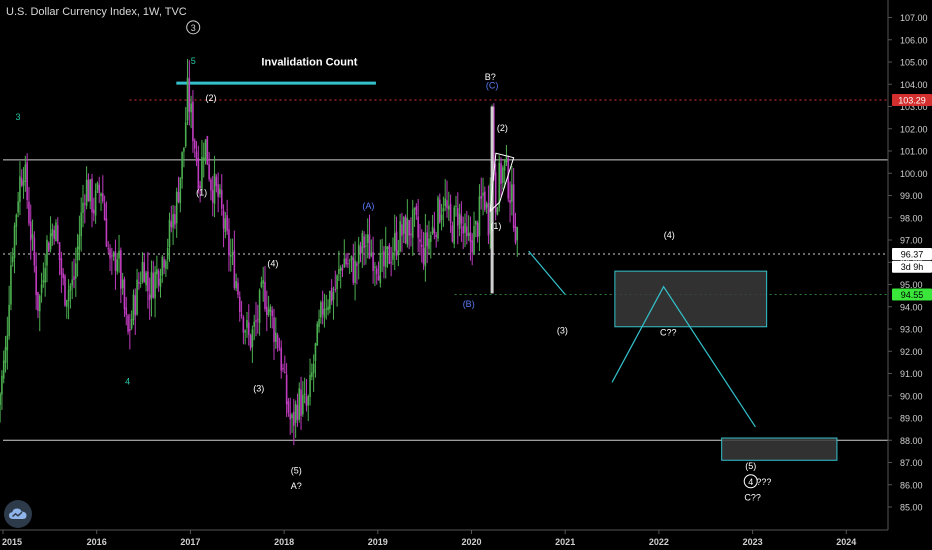  Describe the element at coordinates (669, 235) in the screenshot. I see `wave-label: (4)` at that location.